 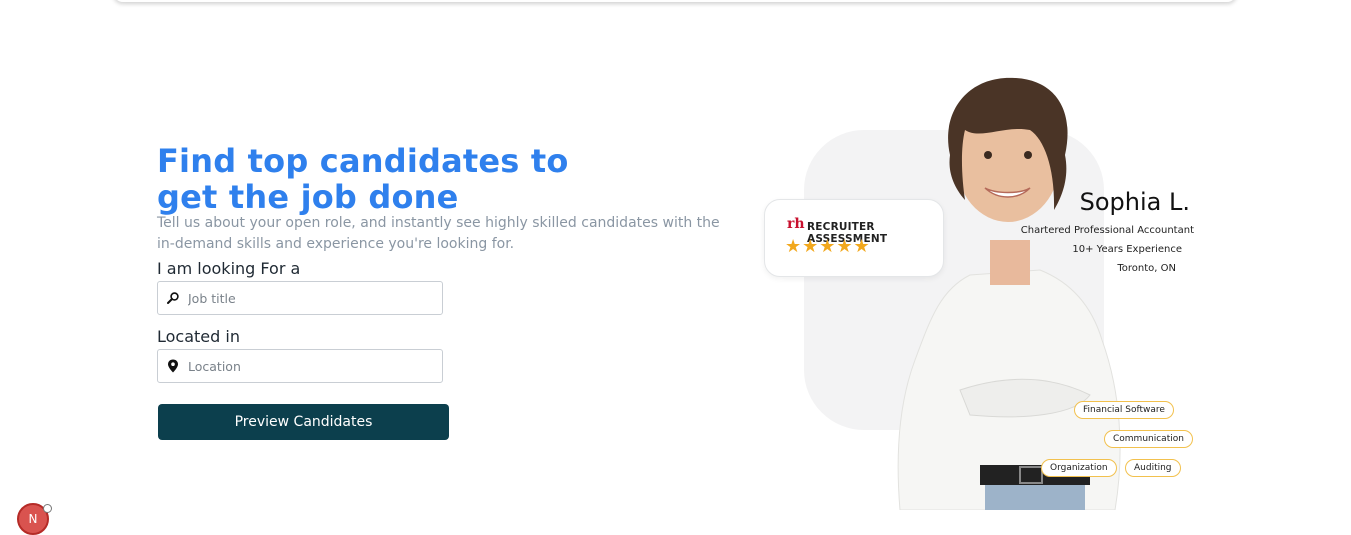 I want to click on job-title-field, so click(x=300, y=298).